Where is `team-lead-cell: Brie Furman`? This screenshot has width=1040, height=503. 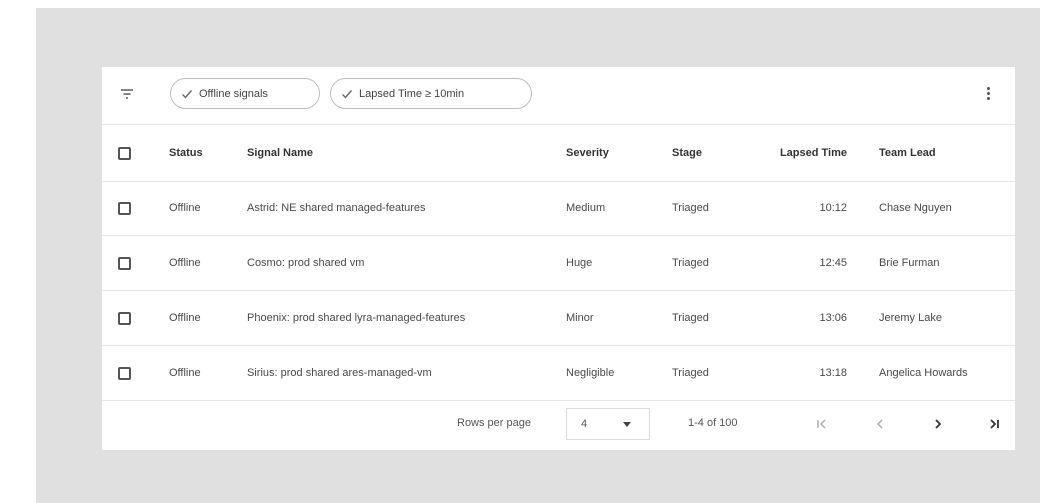
team-lead-cell: Brie Furman is located at coordinates (909, 263).